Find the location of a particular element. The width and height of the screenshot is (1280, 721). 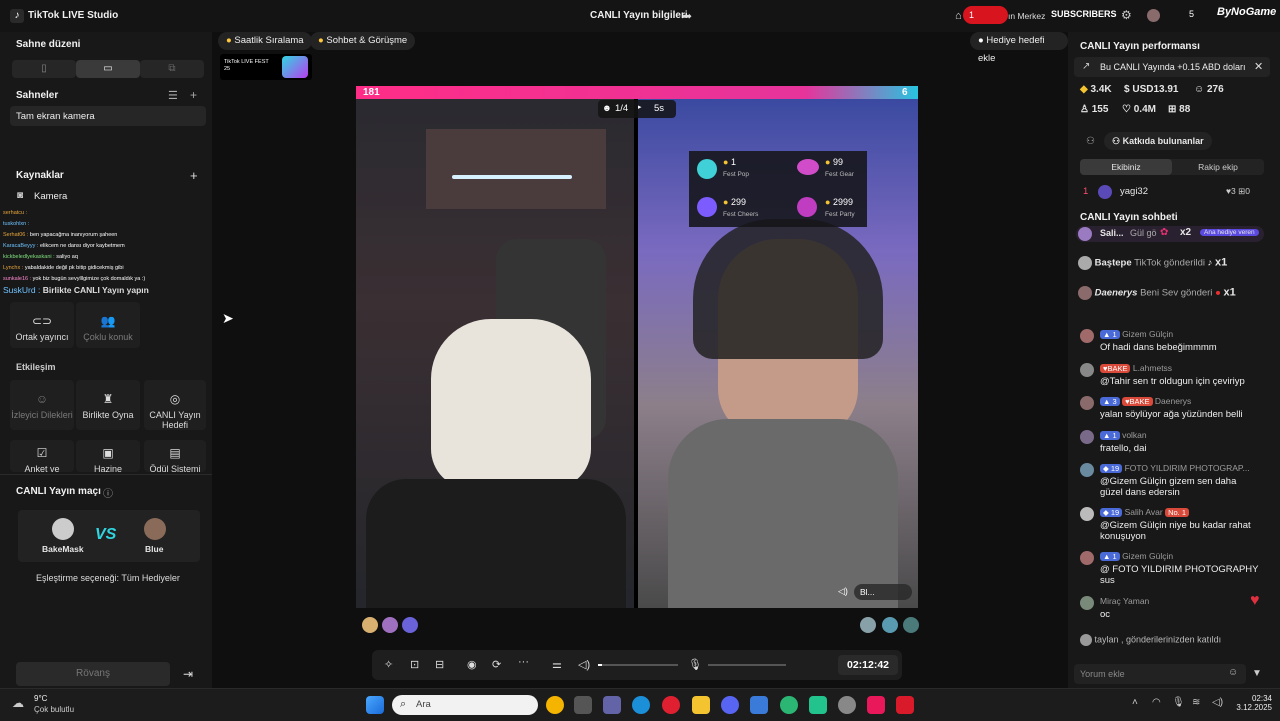

chat-message: ▲ 1 Gizem Gülçin Of hadi dans bebeğimmmm is located at coordinates (1170, 341).